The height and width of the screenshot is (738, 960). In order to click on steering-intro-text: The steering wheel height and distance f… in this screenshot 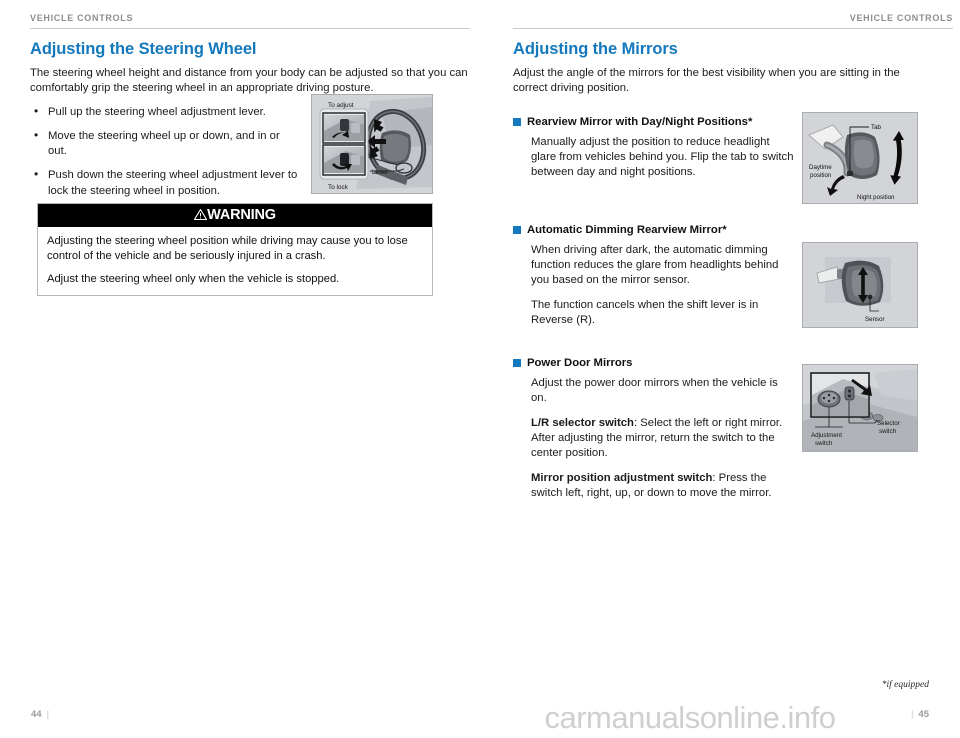, I will do `click(249, 81)`.